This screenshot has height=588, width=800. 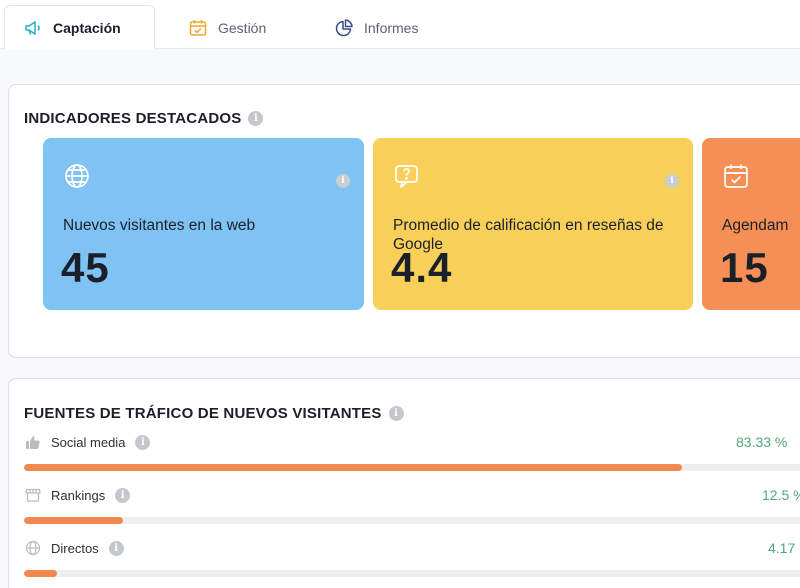 I want to click on megaphone-icon, so click(x=33, y=28).